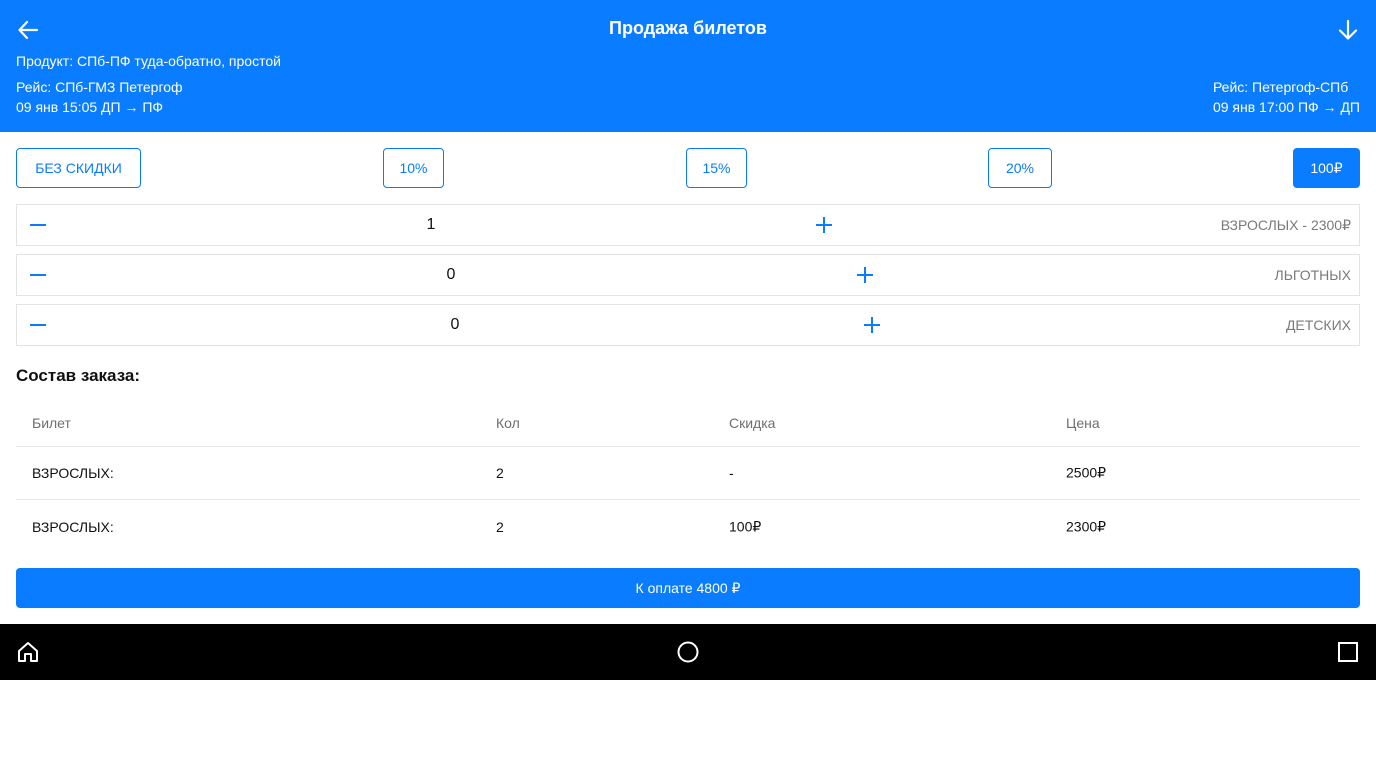 This screenshot has height=768, width=1376. I want to click on arrow-down-icon, so click(1348, 29).